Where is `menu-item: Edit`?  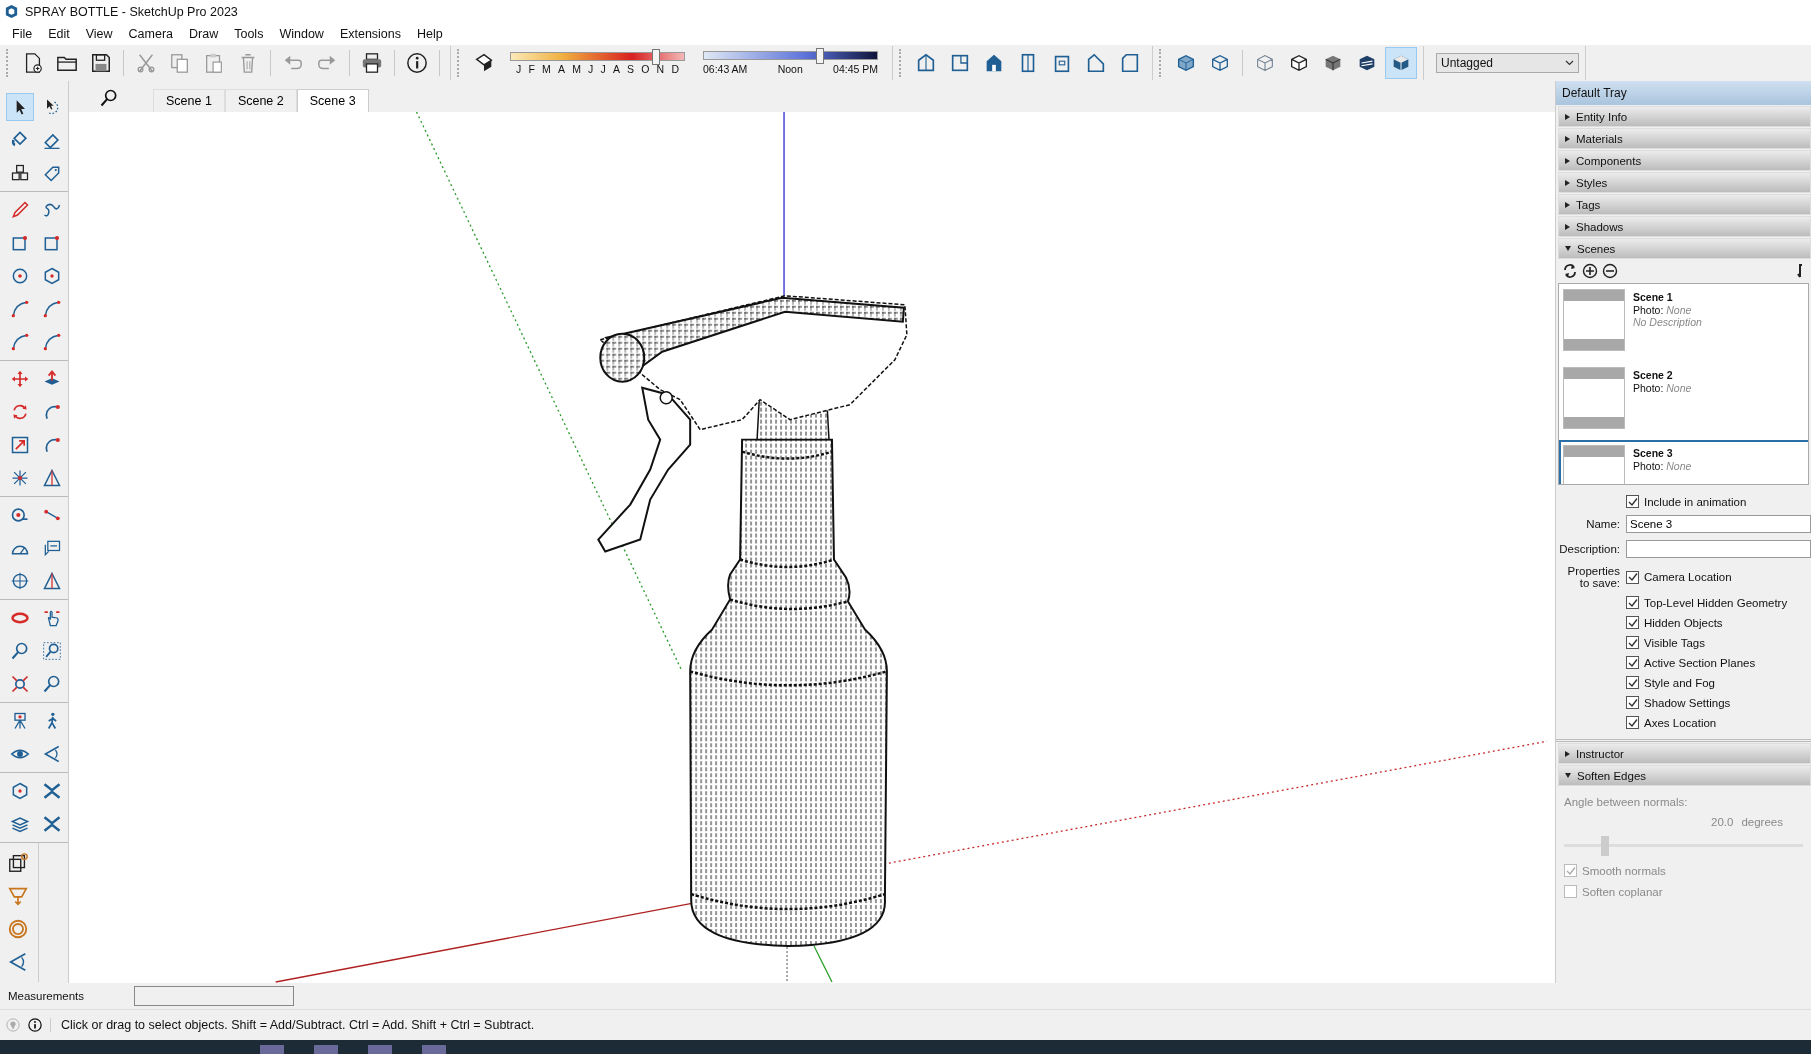 menu-item: Edit is located at coordinates (59, 34).